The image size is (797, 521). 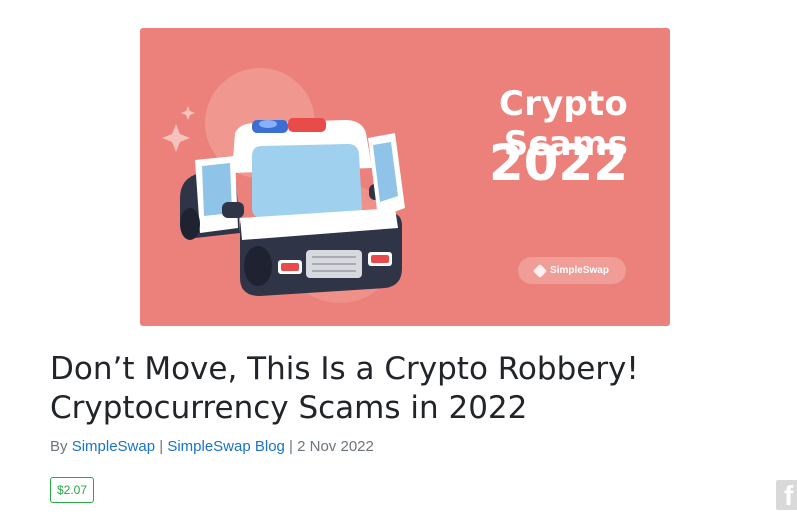 I want to click on author-link: SimpleSwap, so click(x=113, y=446).